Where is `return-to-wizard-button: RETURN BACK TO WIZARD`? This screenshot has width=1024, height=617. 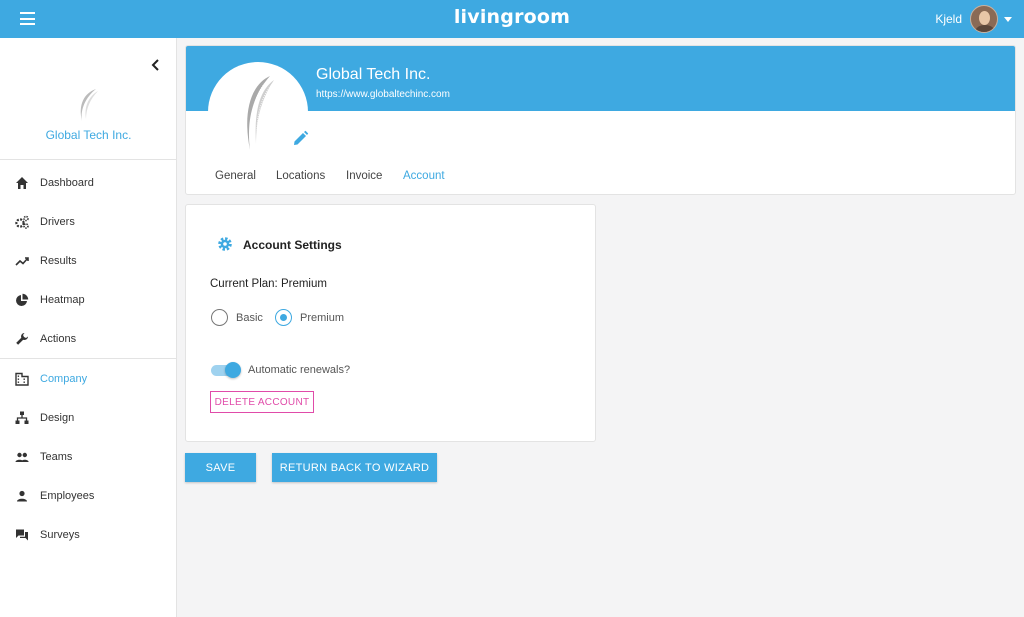
return-to-wizard-button: RETURN BACK TO WIZARD is located at coordinates (354, 467).